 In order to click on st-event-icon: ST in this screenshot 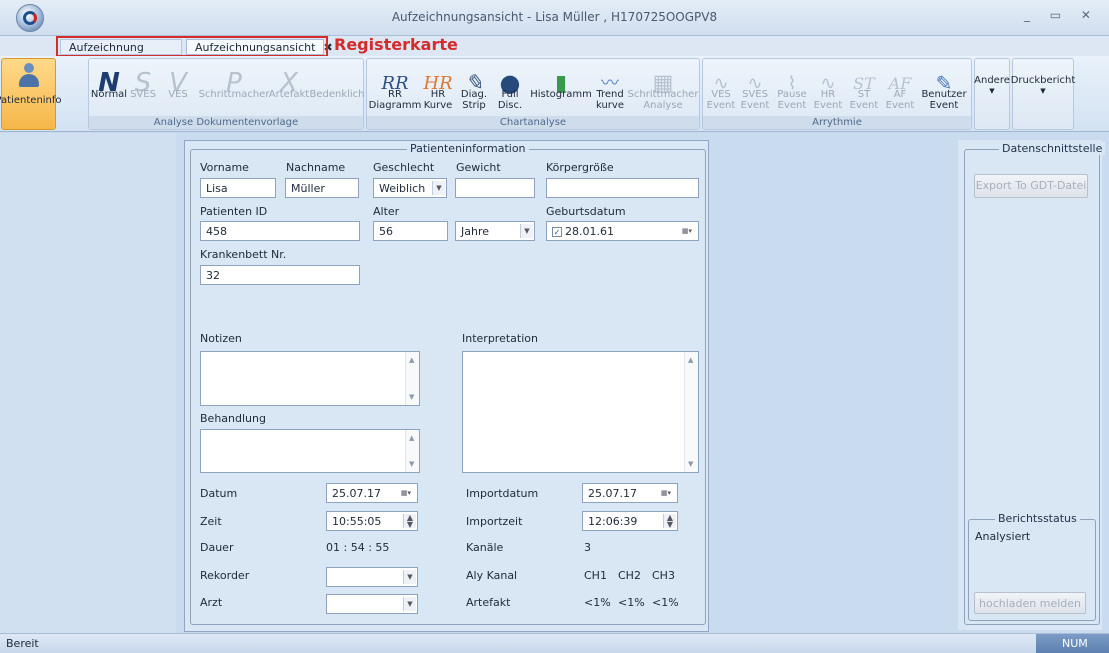, I will do `click(864, 83)`.